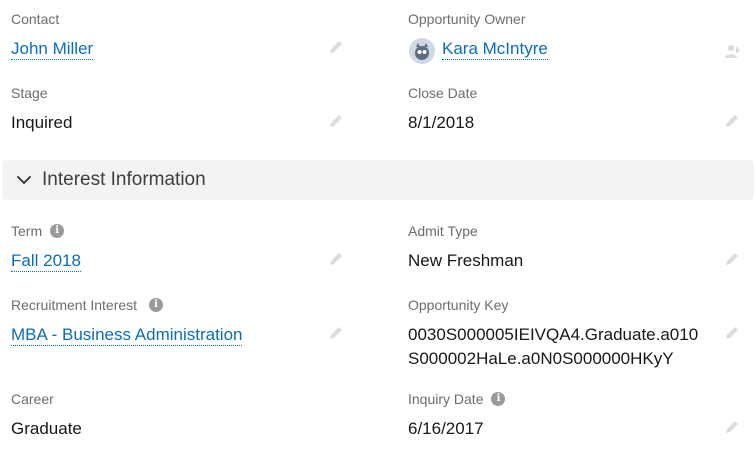  What do you see at coordinates (336, 121) in the screenshot?
I see `edit-stage-icon` at bounding box center [336, 121].